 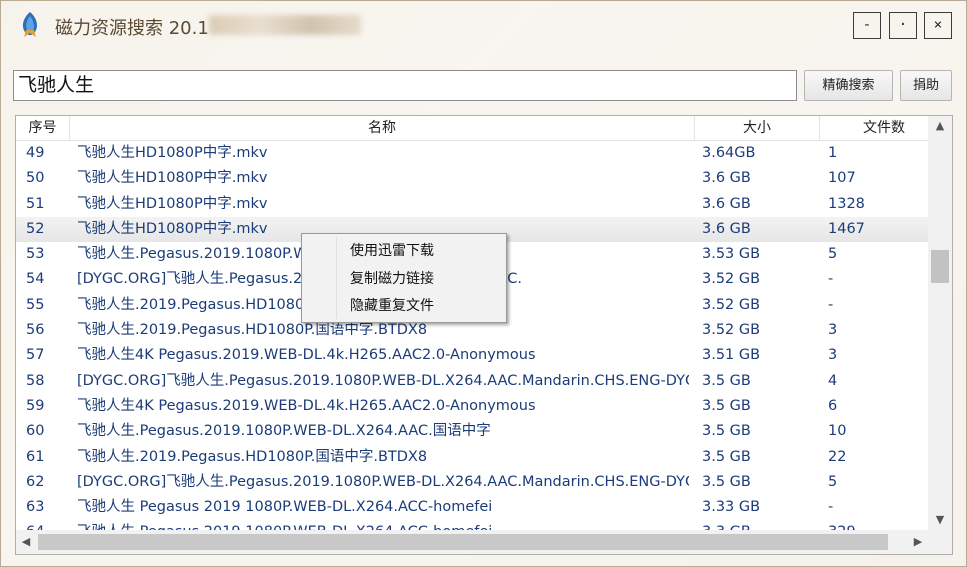 I want to click on column-header-size: 大小, so click(x=757, y=128).